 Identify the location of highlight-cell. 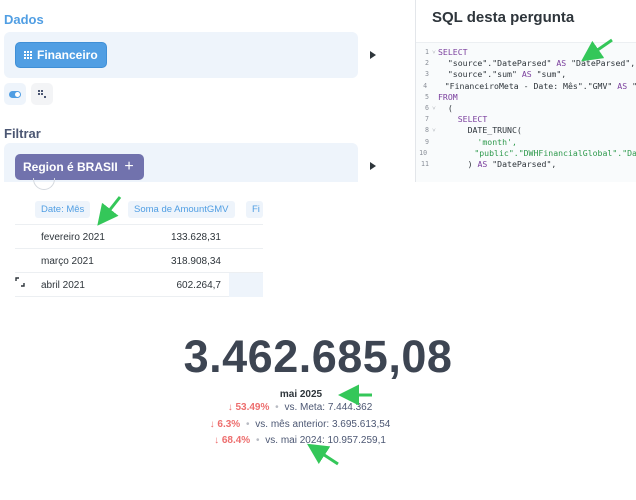
(246, 285).